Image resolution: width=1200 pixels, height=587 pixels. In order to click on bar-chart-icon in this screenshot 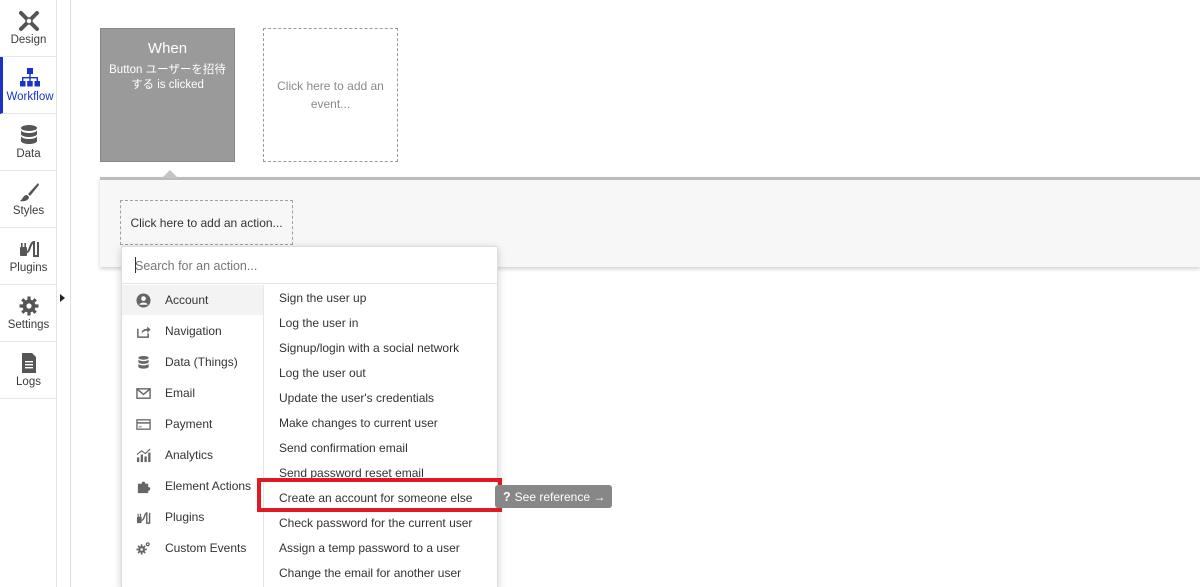, I will do `click(143, 455)`.